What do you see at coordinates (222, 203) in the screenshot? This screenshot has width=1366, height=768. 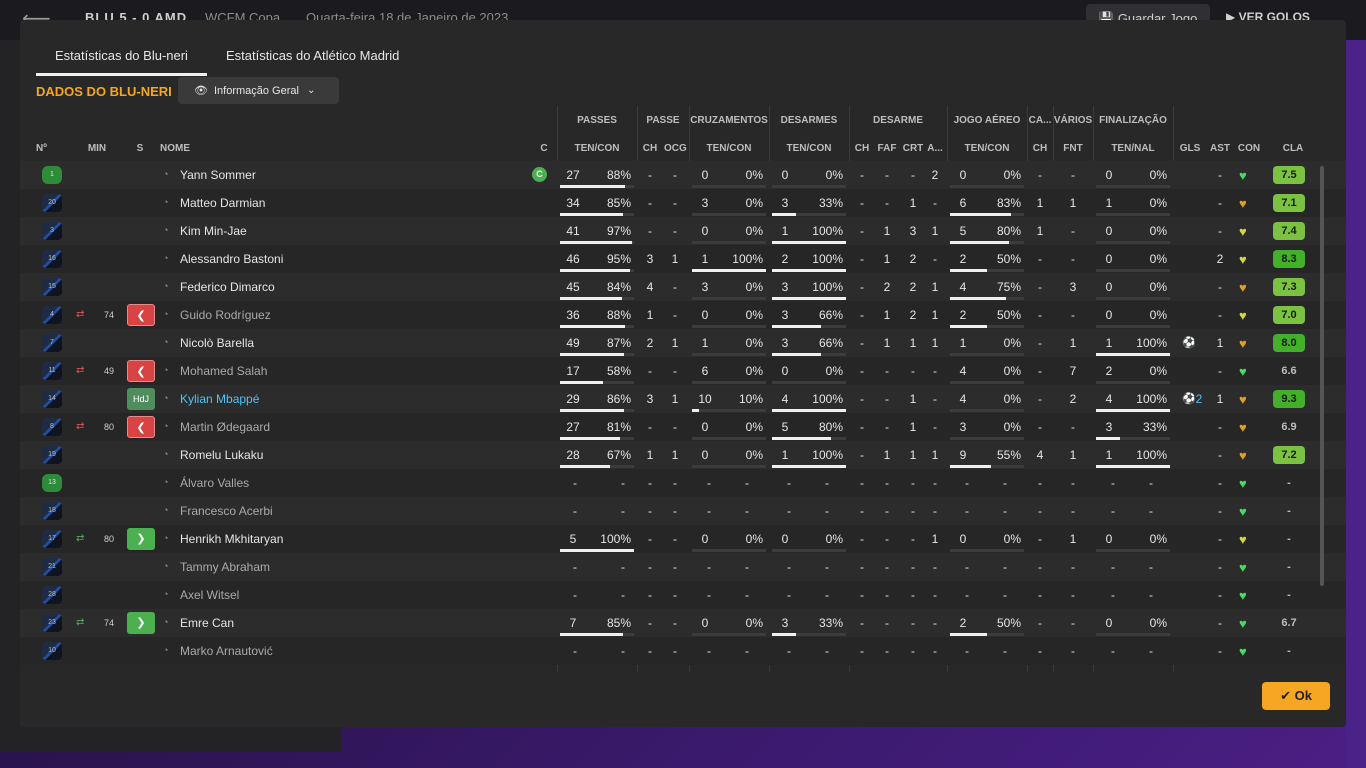 I see `player-name: Matteo Darmian` at bounding box center [222, 203].